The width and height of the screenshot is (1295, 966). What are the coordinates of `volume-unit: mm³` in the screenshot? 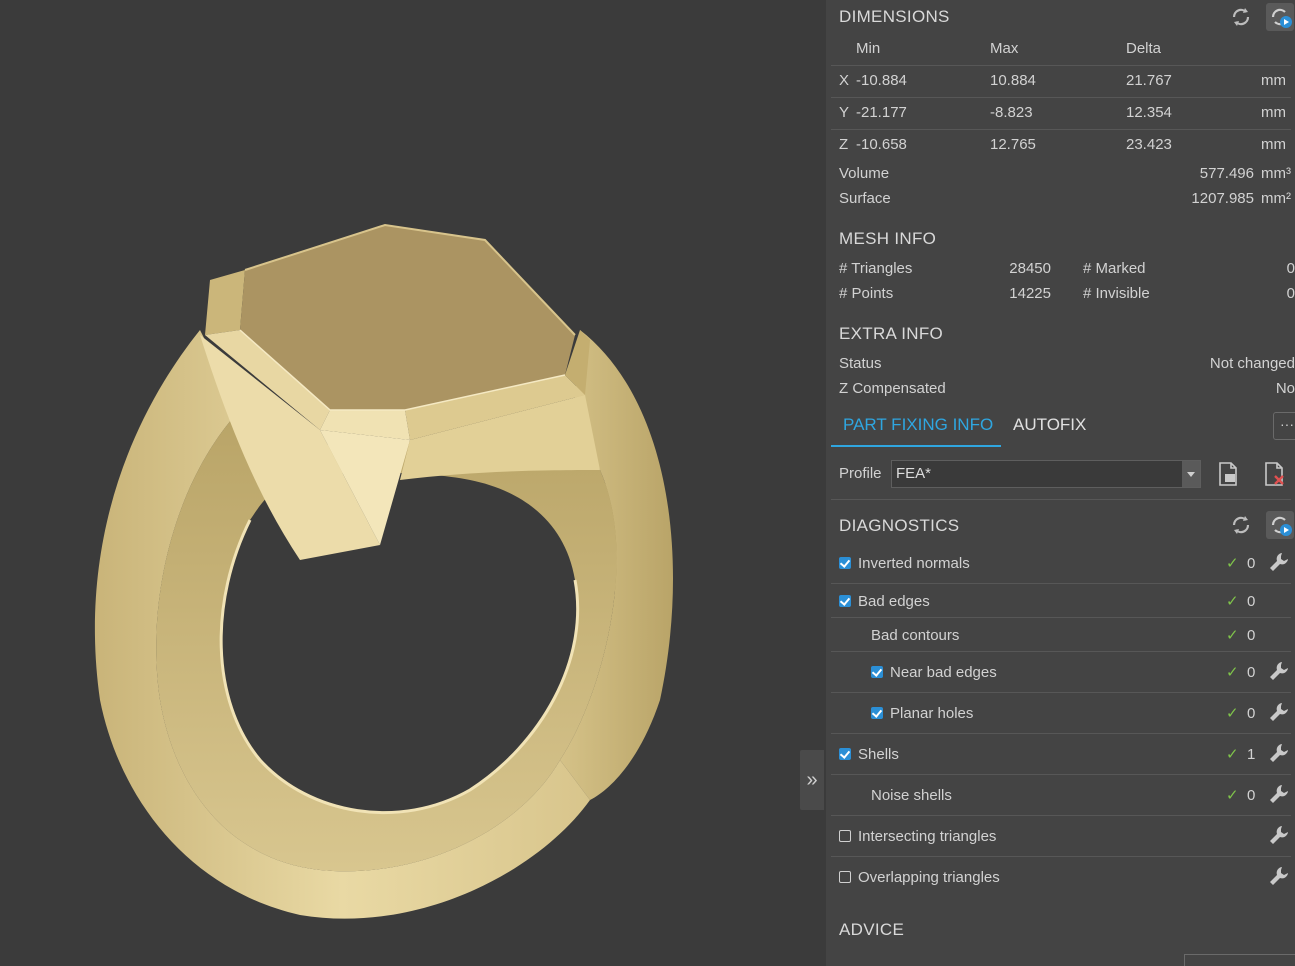 It's located at (1276, 173).